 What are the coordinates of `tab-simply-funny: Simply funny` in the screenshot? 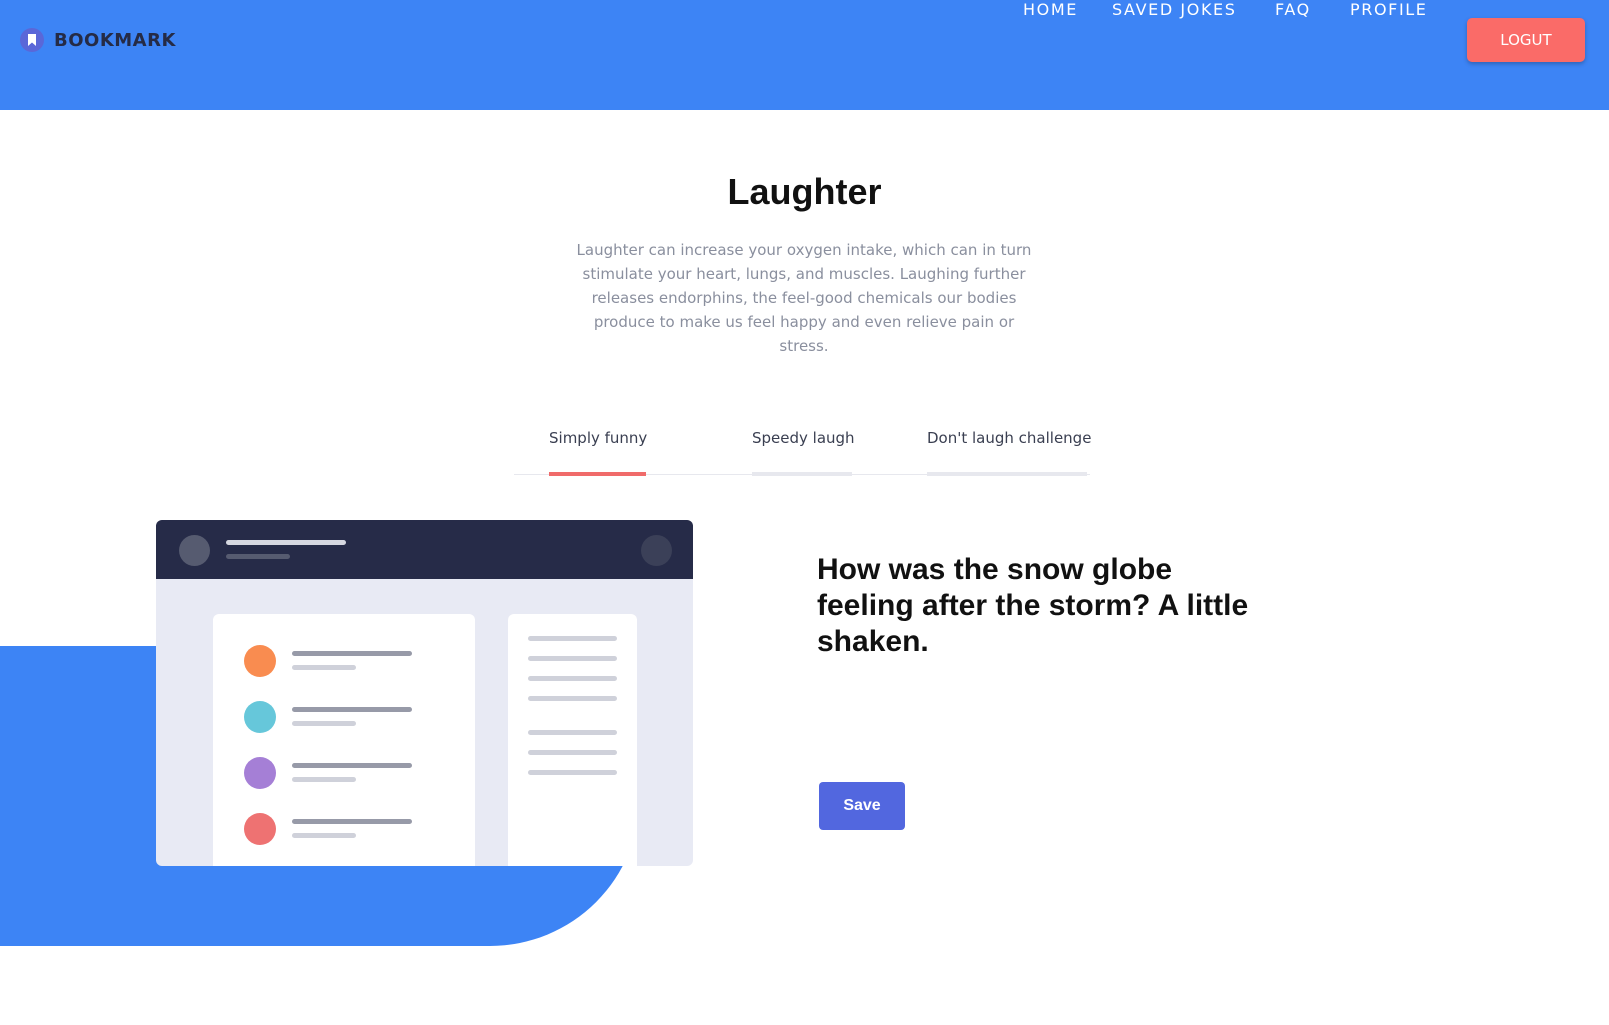 It's located at (598, 448).